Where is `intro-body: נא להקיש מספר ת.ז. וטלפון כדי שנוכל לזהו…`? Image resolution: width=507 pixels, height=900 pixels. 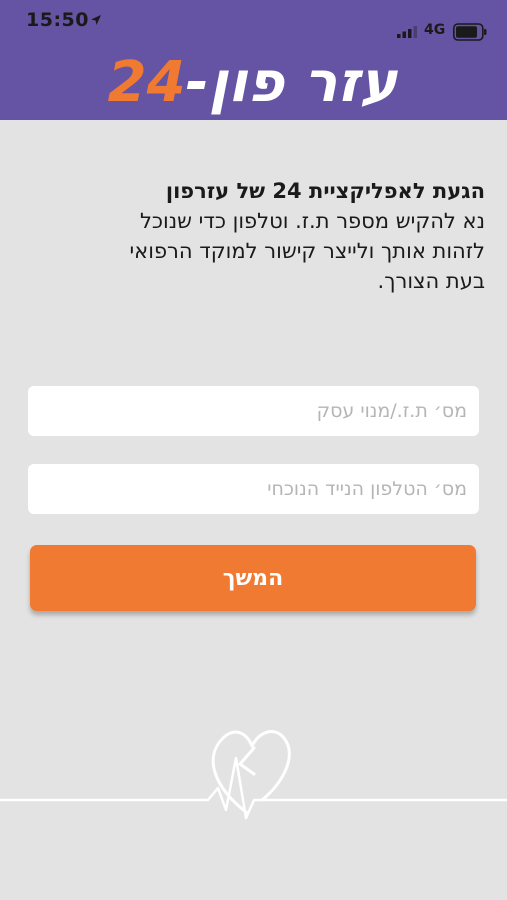
intro-body: נא להקיש מספר ת.ז. וטלפון כדי שנוכל לזהו… is located at coordinates (307, 251).